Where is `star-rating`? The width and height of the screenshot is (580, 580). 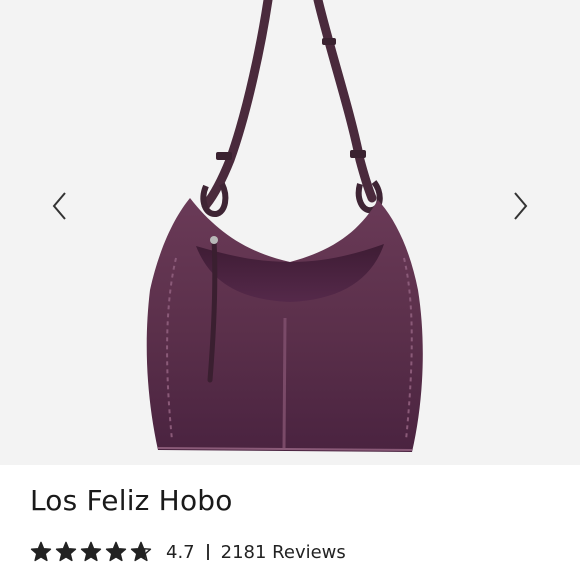 star-rating is located at coordinates (91, 552).